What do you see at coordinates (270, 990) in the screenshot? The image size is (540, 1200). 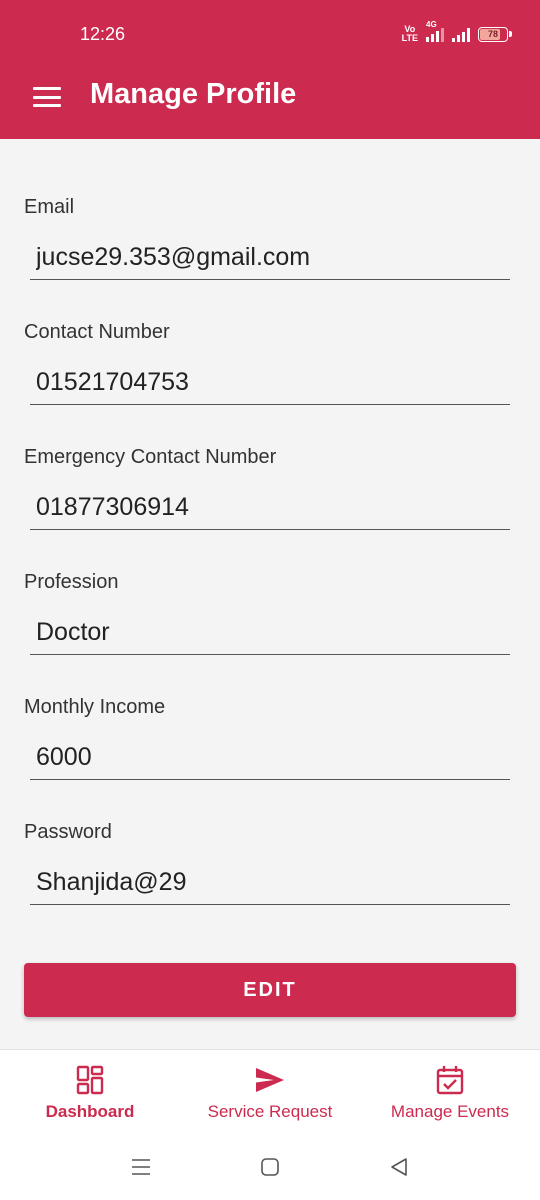 I see `edit-button: EDIT` at bounding box center [270, 990].